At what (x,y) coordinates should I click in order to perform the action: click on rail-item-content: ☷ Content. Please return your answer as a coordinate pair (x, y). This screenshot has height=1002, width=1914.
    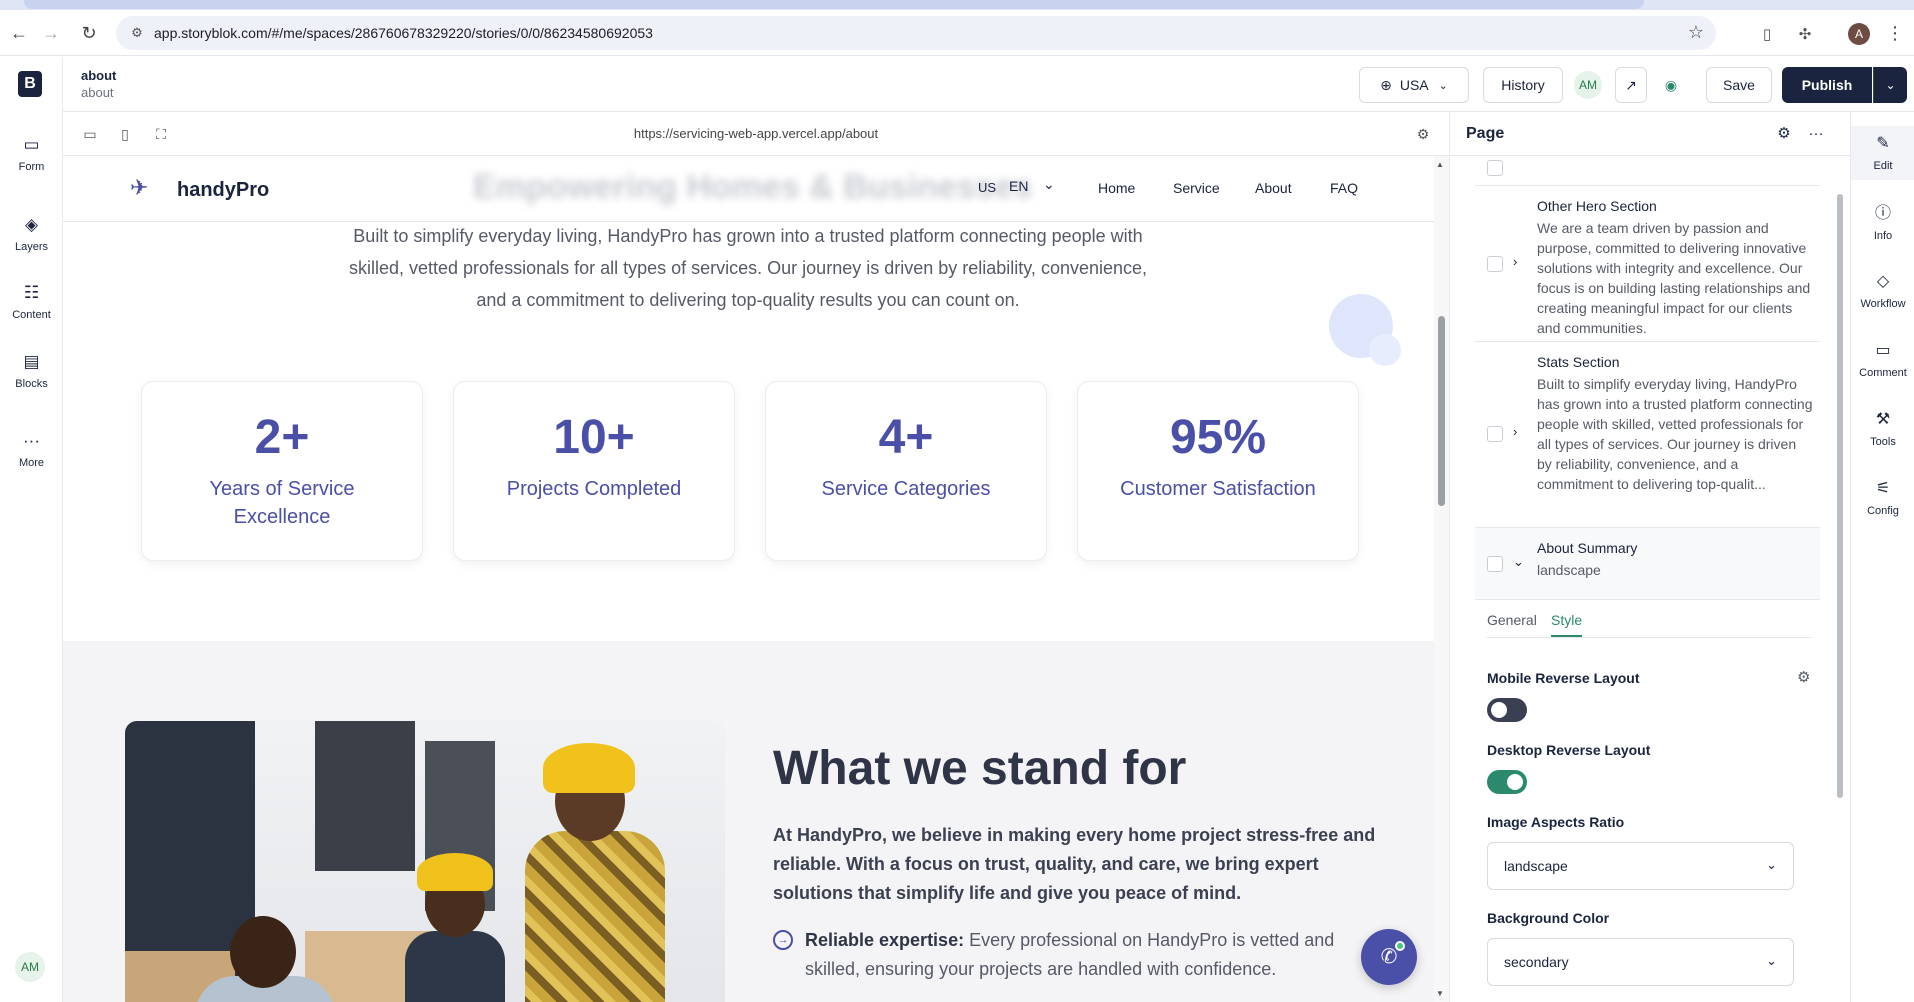
    Looking at the image, I should click on (31, 302).